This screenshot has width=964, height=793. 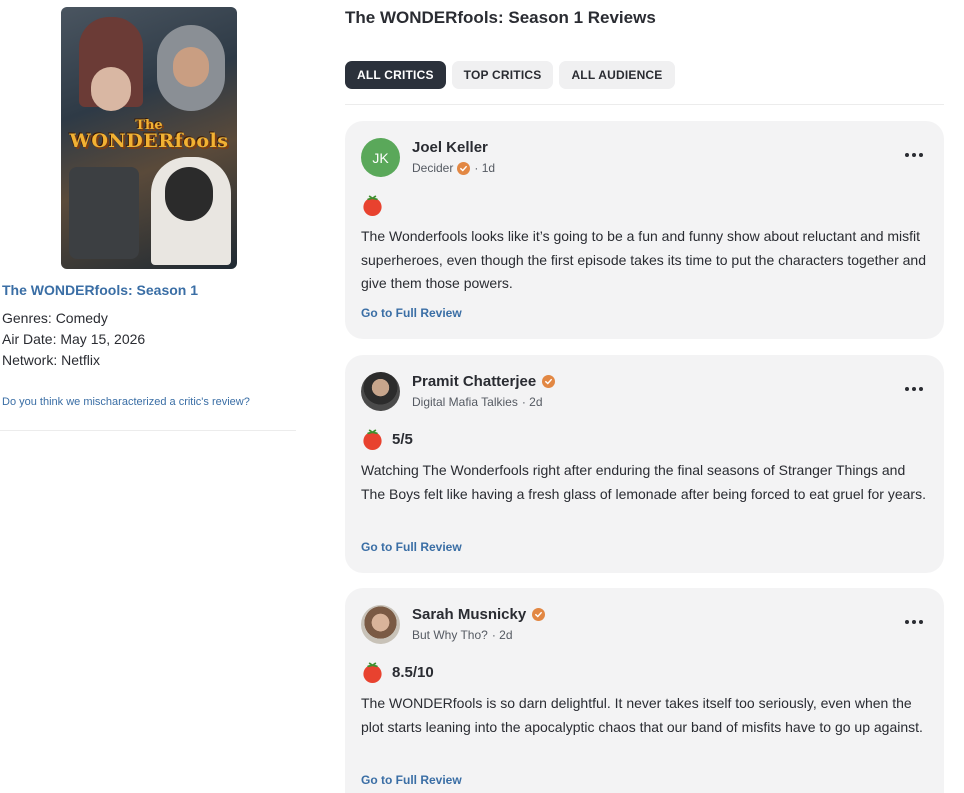 I want to click on critic-name: Pramit Chatterjee, so click(x=484, y=381).